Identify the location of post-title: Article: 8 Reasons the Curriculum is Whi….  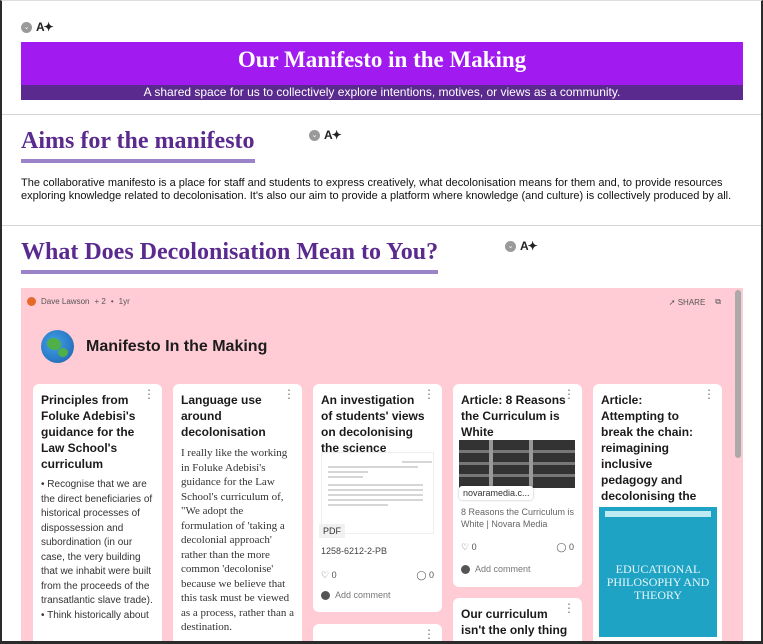
(513, 416).